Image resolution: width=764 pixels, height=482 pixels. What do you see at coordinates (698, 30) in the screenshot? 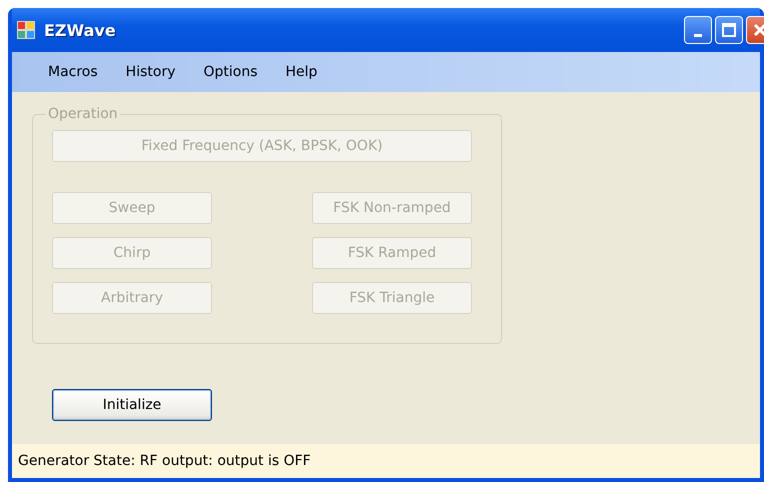
I see `minimize-button` at bounding box center [698, 30].